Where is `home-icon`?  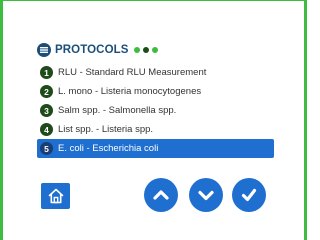 home-icon is located at coordinates (55, 196).